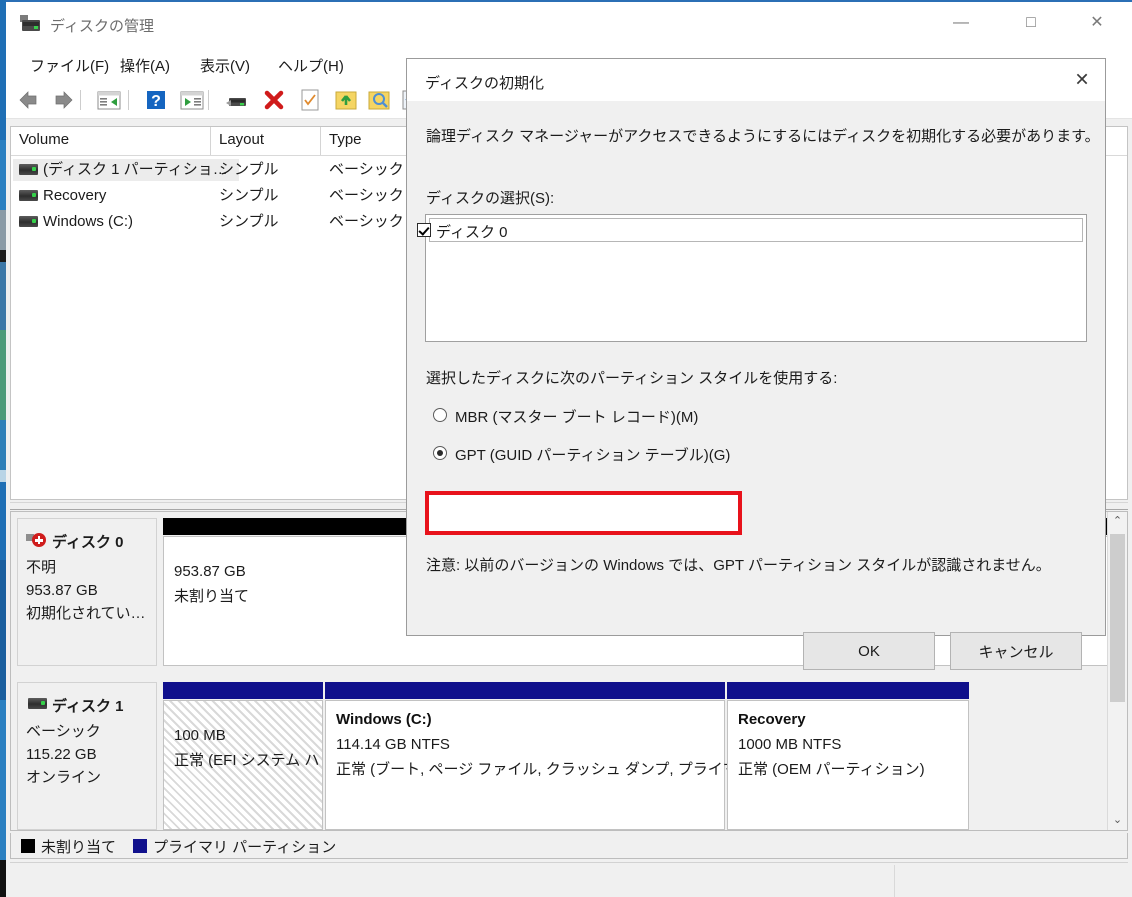  I want to click on partition-size: 100 MB, so click(200, 735).